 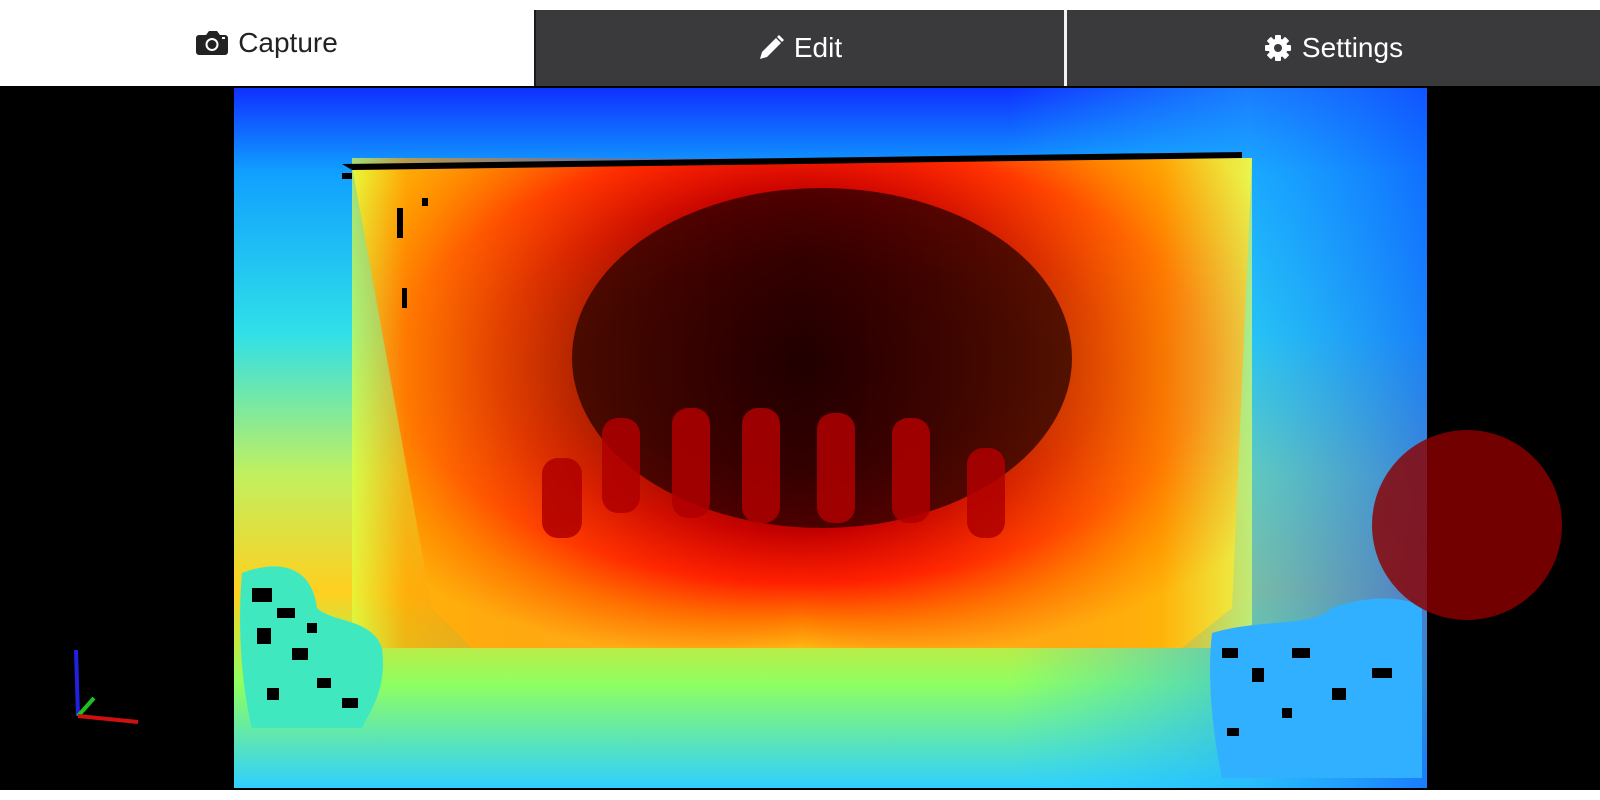 I want to click on axis-gizmo-icon, so click(x=106, y=686).